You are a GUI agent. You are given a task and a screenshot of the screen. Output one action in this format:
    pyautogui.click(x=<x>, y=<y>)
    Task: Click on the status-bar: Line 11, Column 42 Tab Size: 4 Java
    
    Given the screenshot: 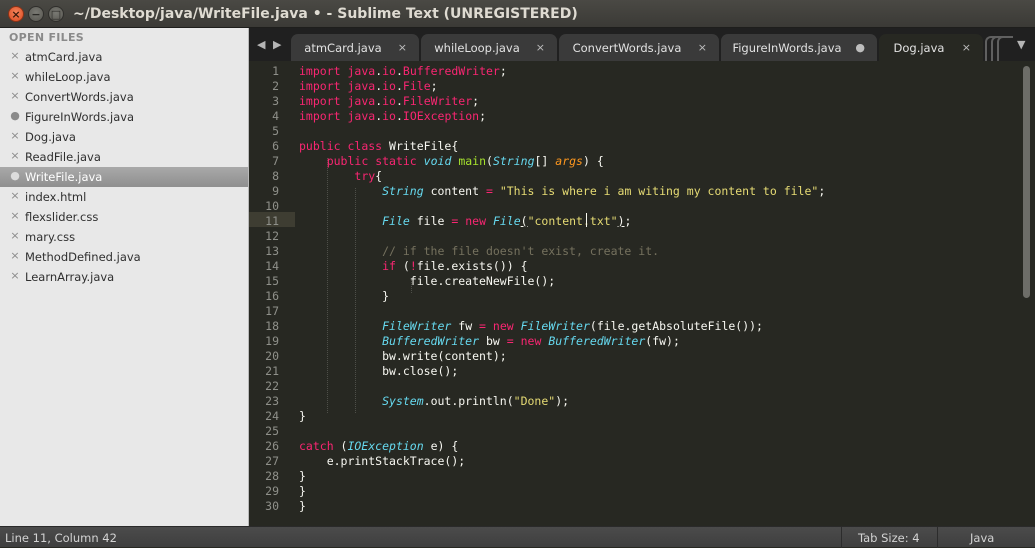 What is the action you would take?
    pyautogui.click(x=517, y=537)
    